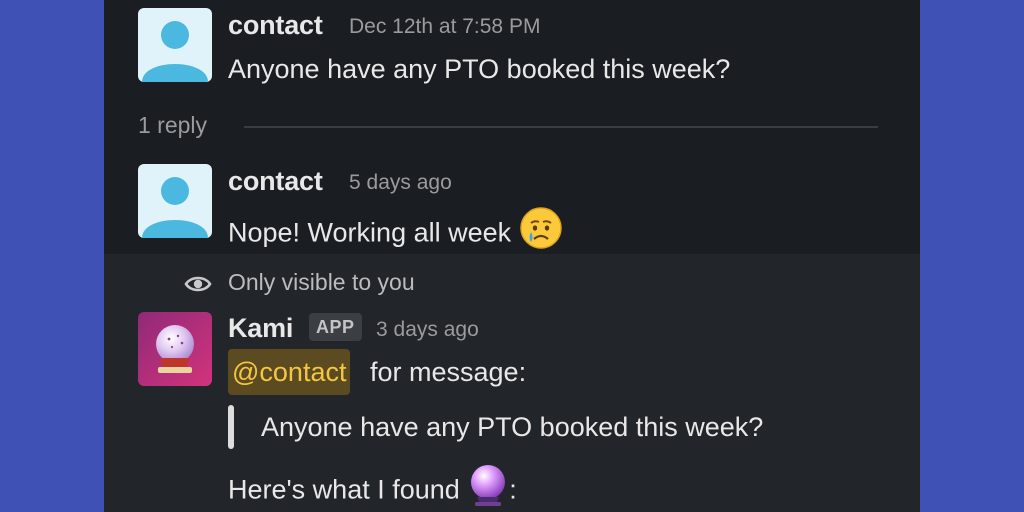 Image resolution: width=1024 pixels, height=512 pixels. Describe the element at coordinates (448, 372) in the screenshot. I see `mention-suffix-text: for message:` at that location.